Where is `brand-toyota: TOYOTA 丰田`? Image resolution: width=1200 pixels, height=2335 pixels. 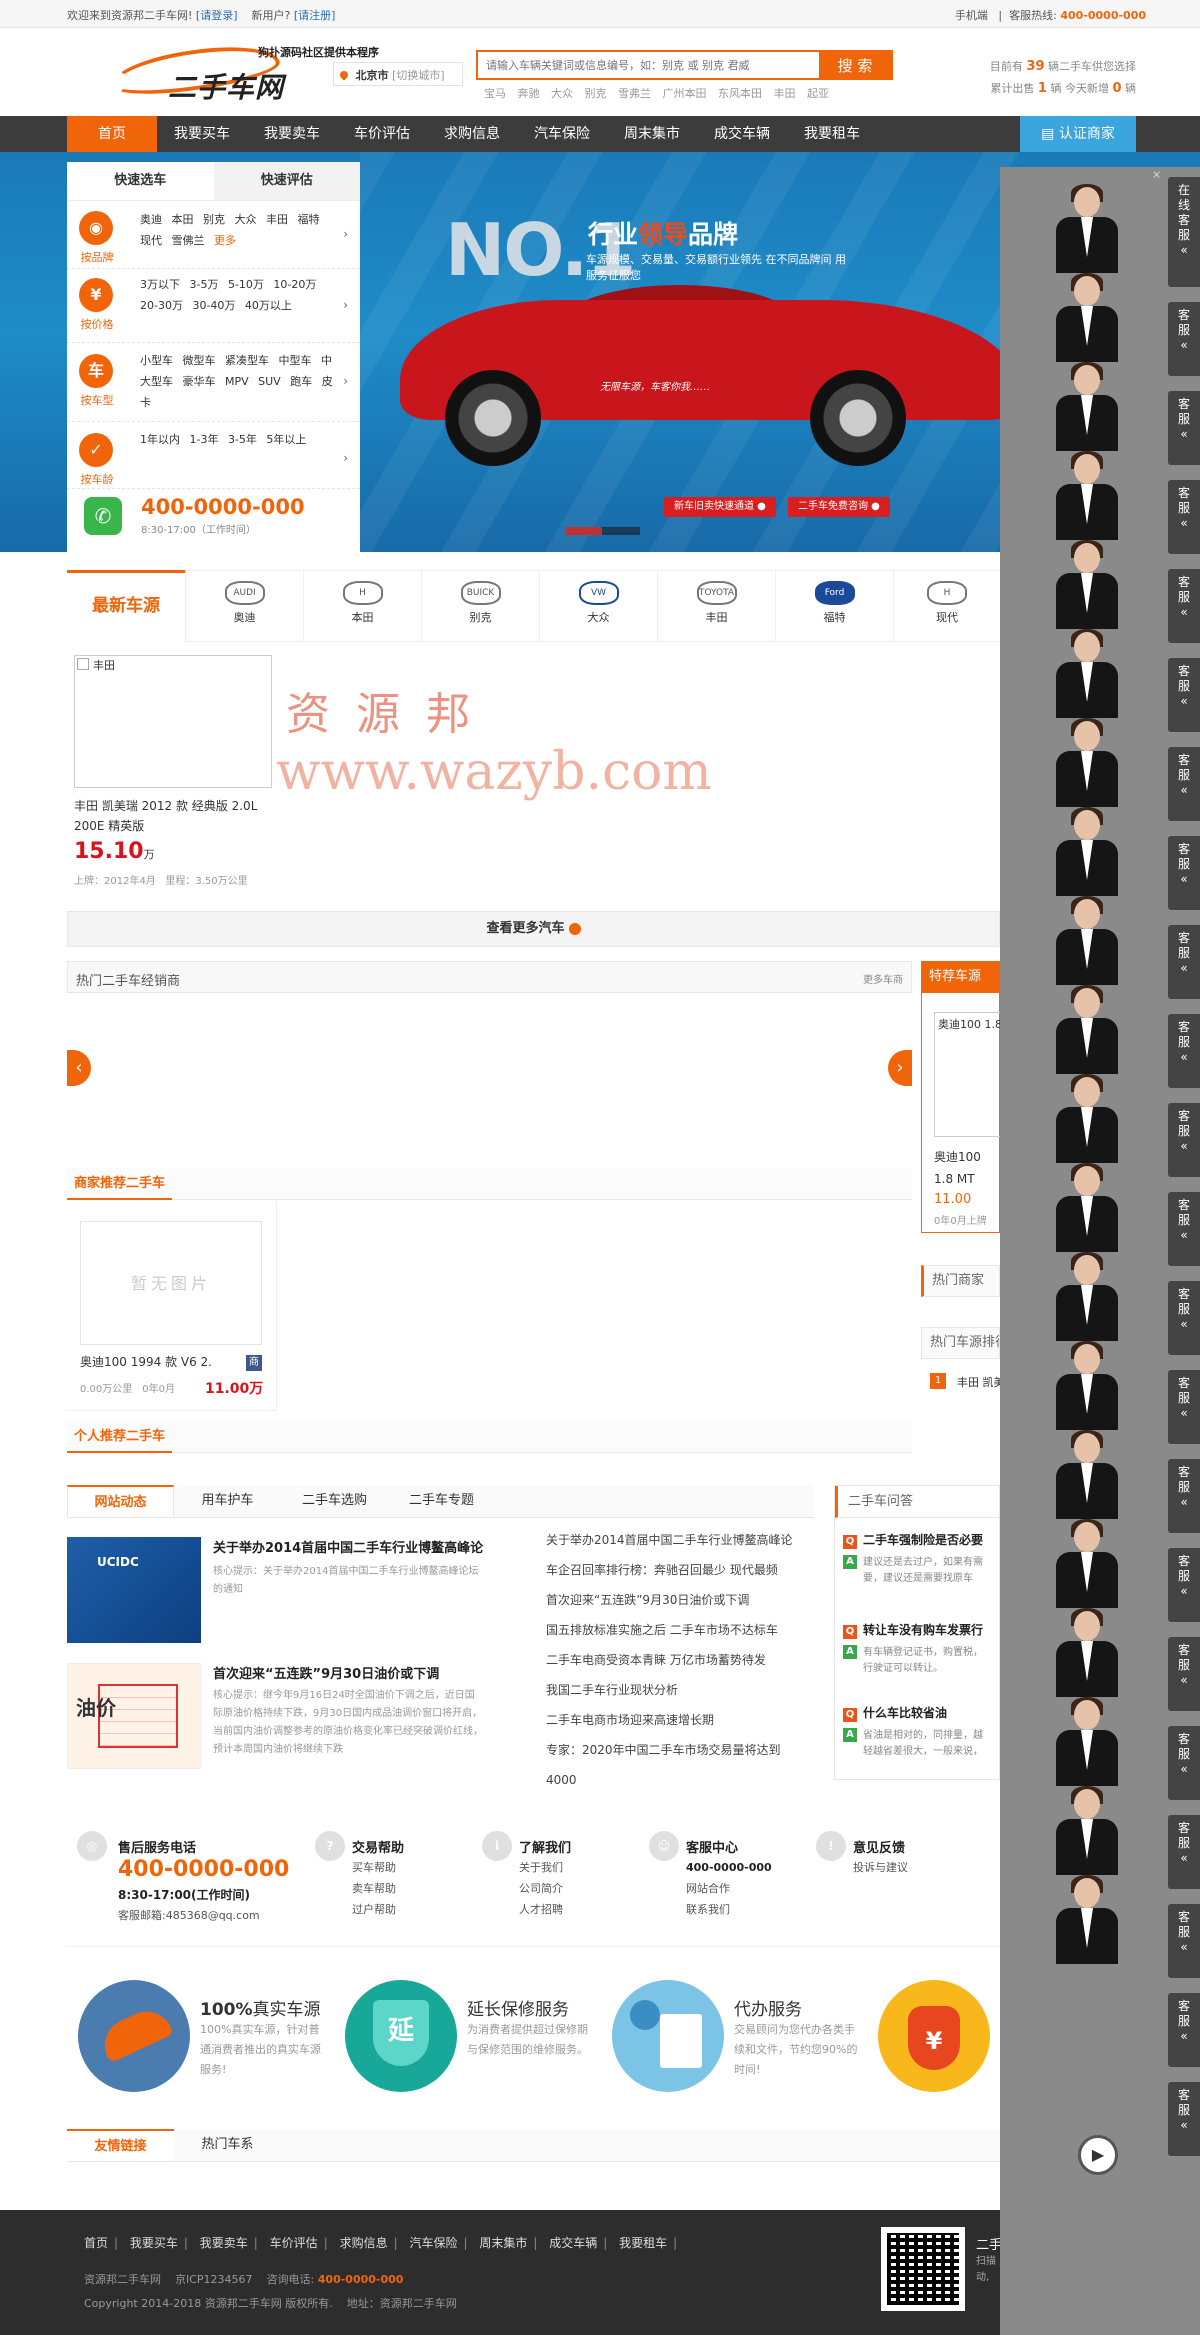 brand-toyota: TOYOTA 丰田 is located at coordinates (716, 606).